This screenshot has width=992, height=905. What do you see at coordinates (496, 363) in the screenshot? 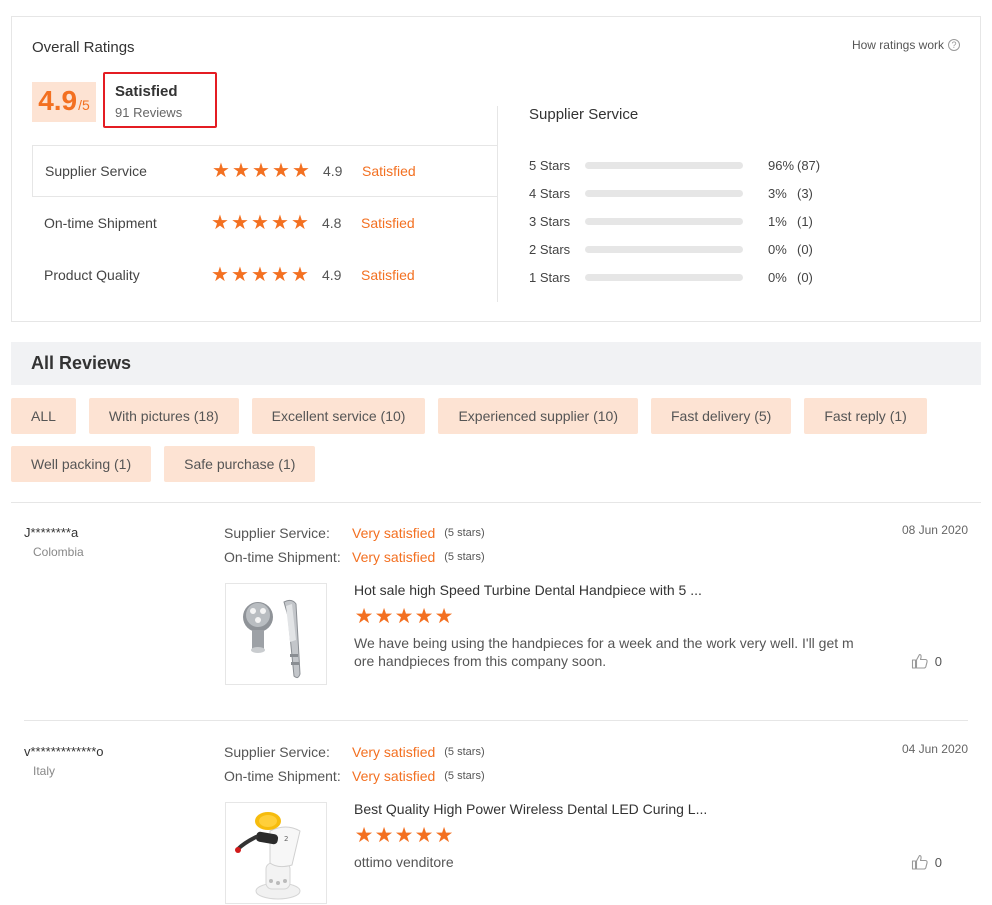
I see `all-reviews-title: All Reviews` at bounding box center [496, 363].